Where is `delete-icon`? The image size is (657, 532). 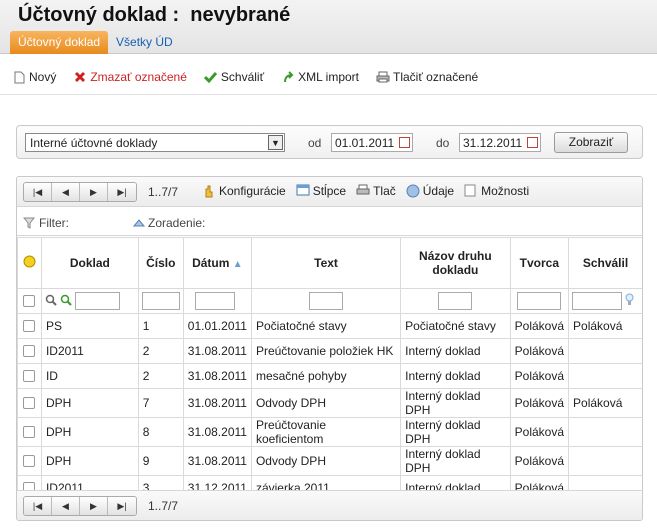 delete-icon is located at coordinates (80, 77).